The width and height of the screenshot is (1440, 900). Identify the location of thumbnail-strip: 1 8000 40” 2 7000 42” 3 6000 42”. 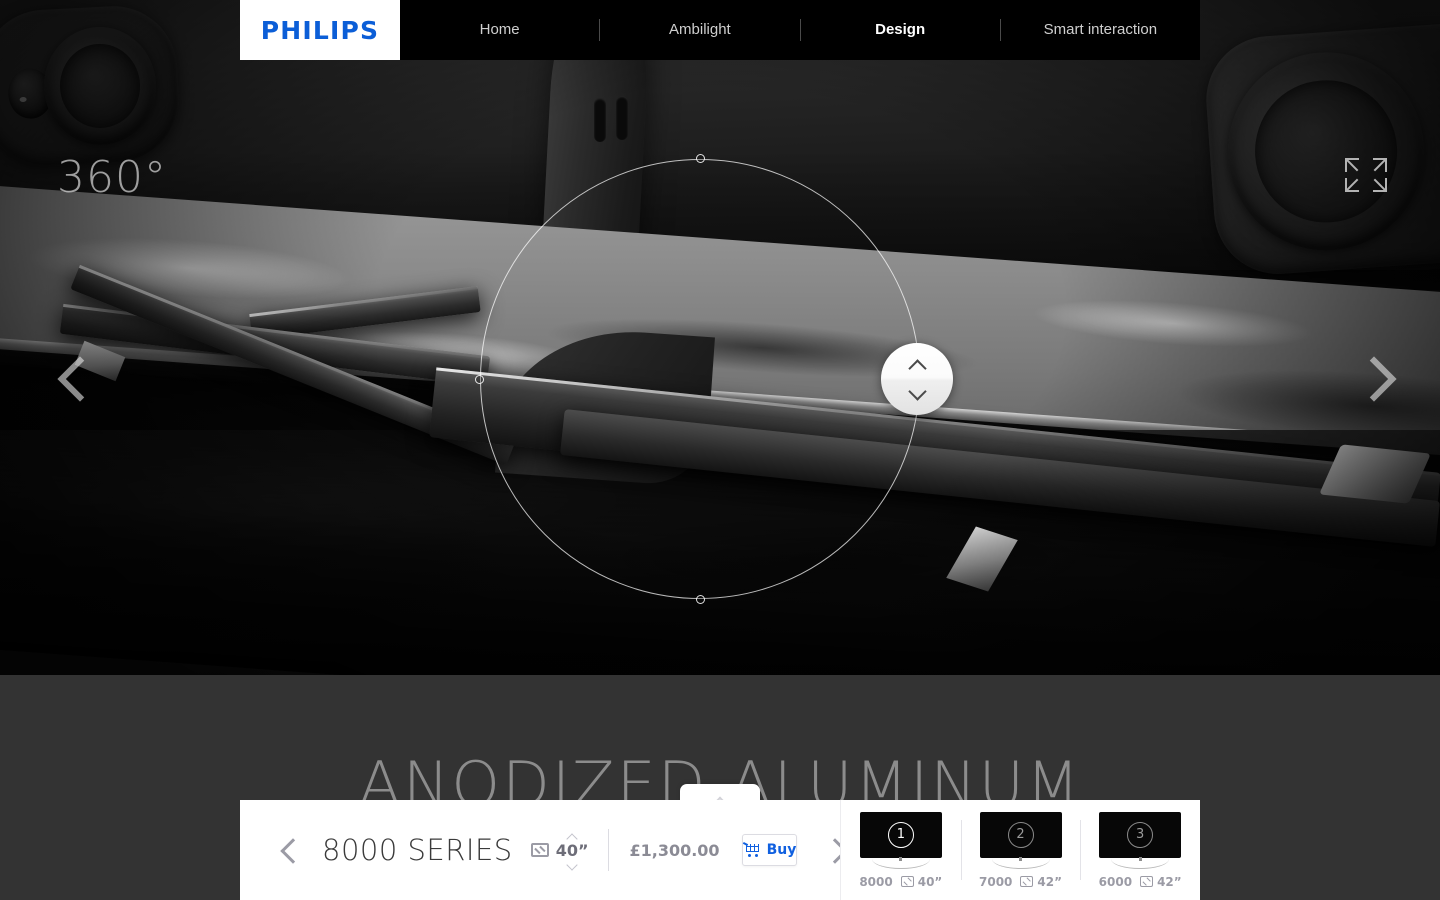
(1020, 850).